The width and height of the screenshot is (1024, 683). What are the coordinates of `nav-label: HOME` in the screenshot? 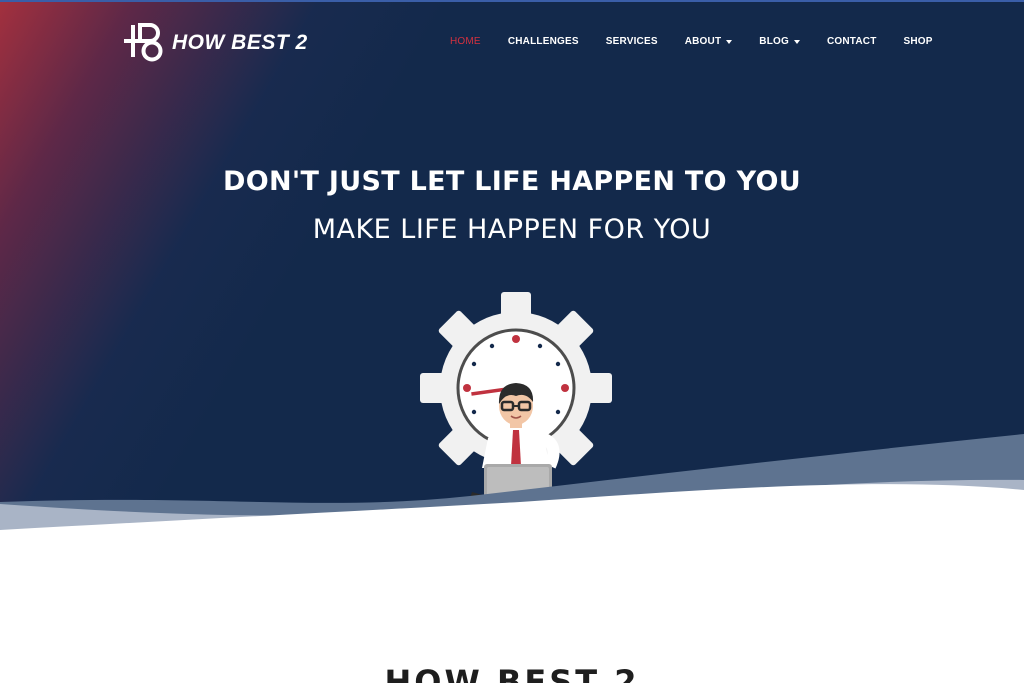 It's located at (465, 41).